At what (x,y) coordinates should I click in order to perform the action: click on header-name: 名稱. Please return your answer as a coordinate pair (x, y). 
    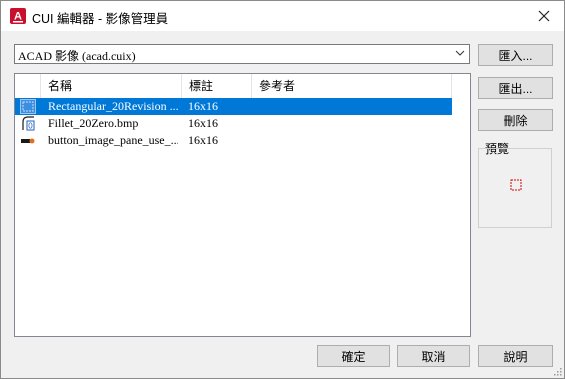
    Looking at the image, I should click on (111, 86).